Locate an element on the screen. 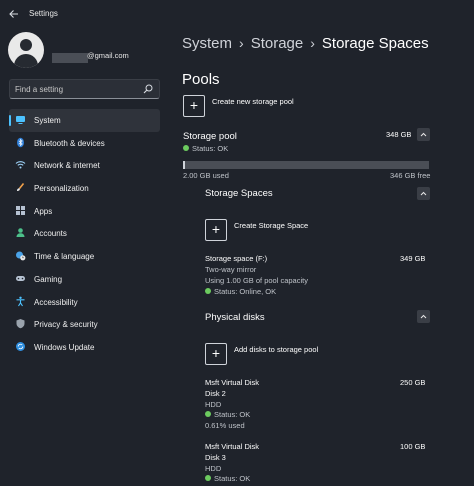 The width and height of the screenshot is (474, 486). person-icon is located at coordinates (20, 232).